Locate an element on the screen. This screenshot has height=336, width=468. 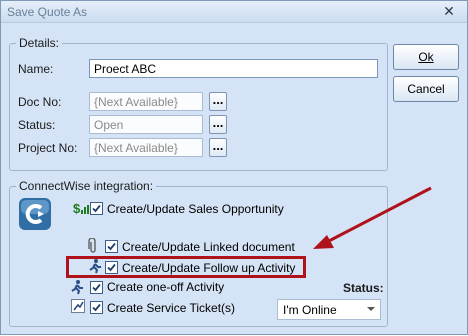
running-person-icon is located at coordinates (77, 287).